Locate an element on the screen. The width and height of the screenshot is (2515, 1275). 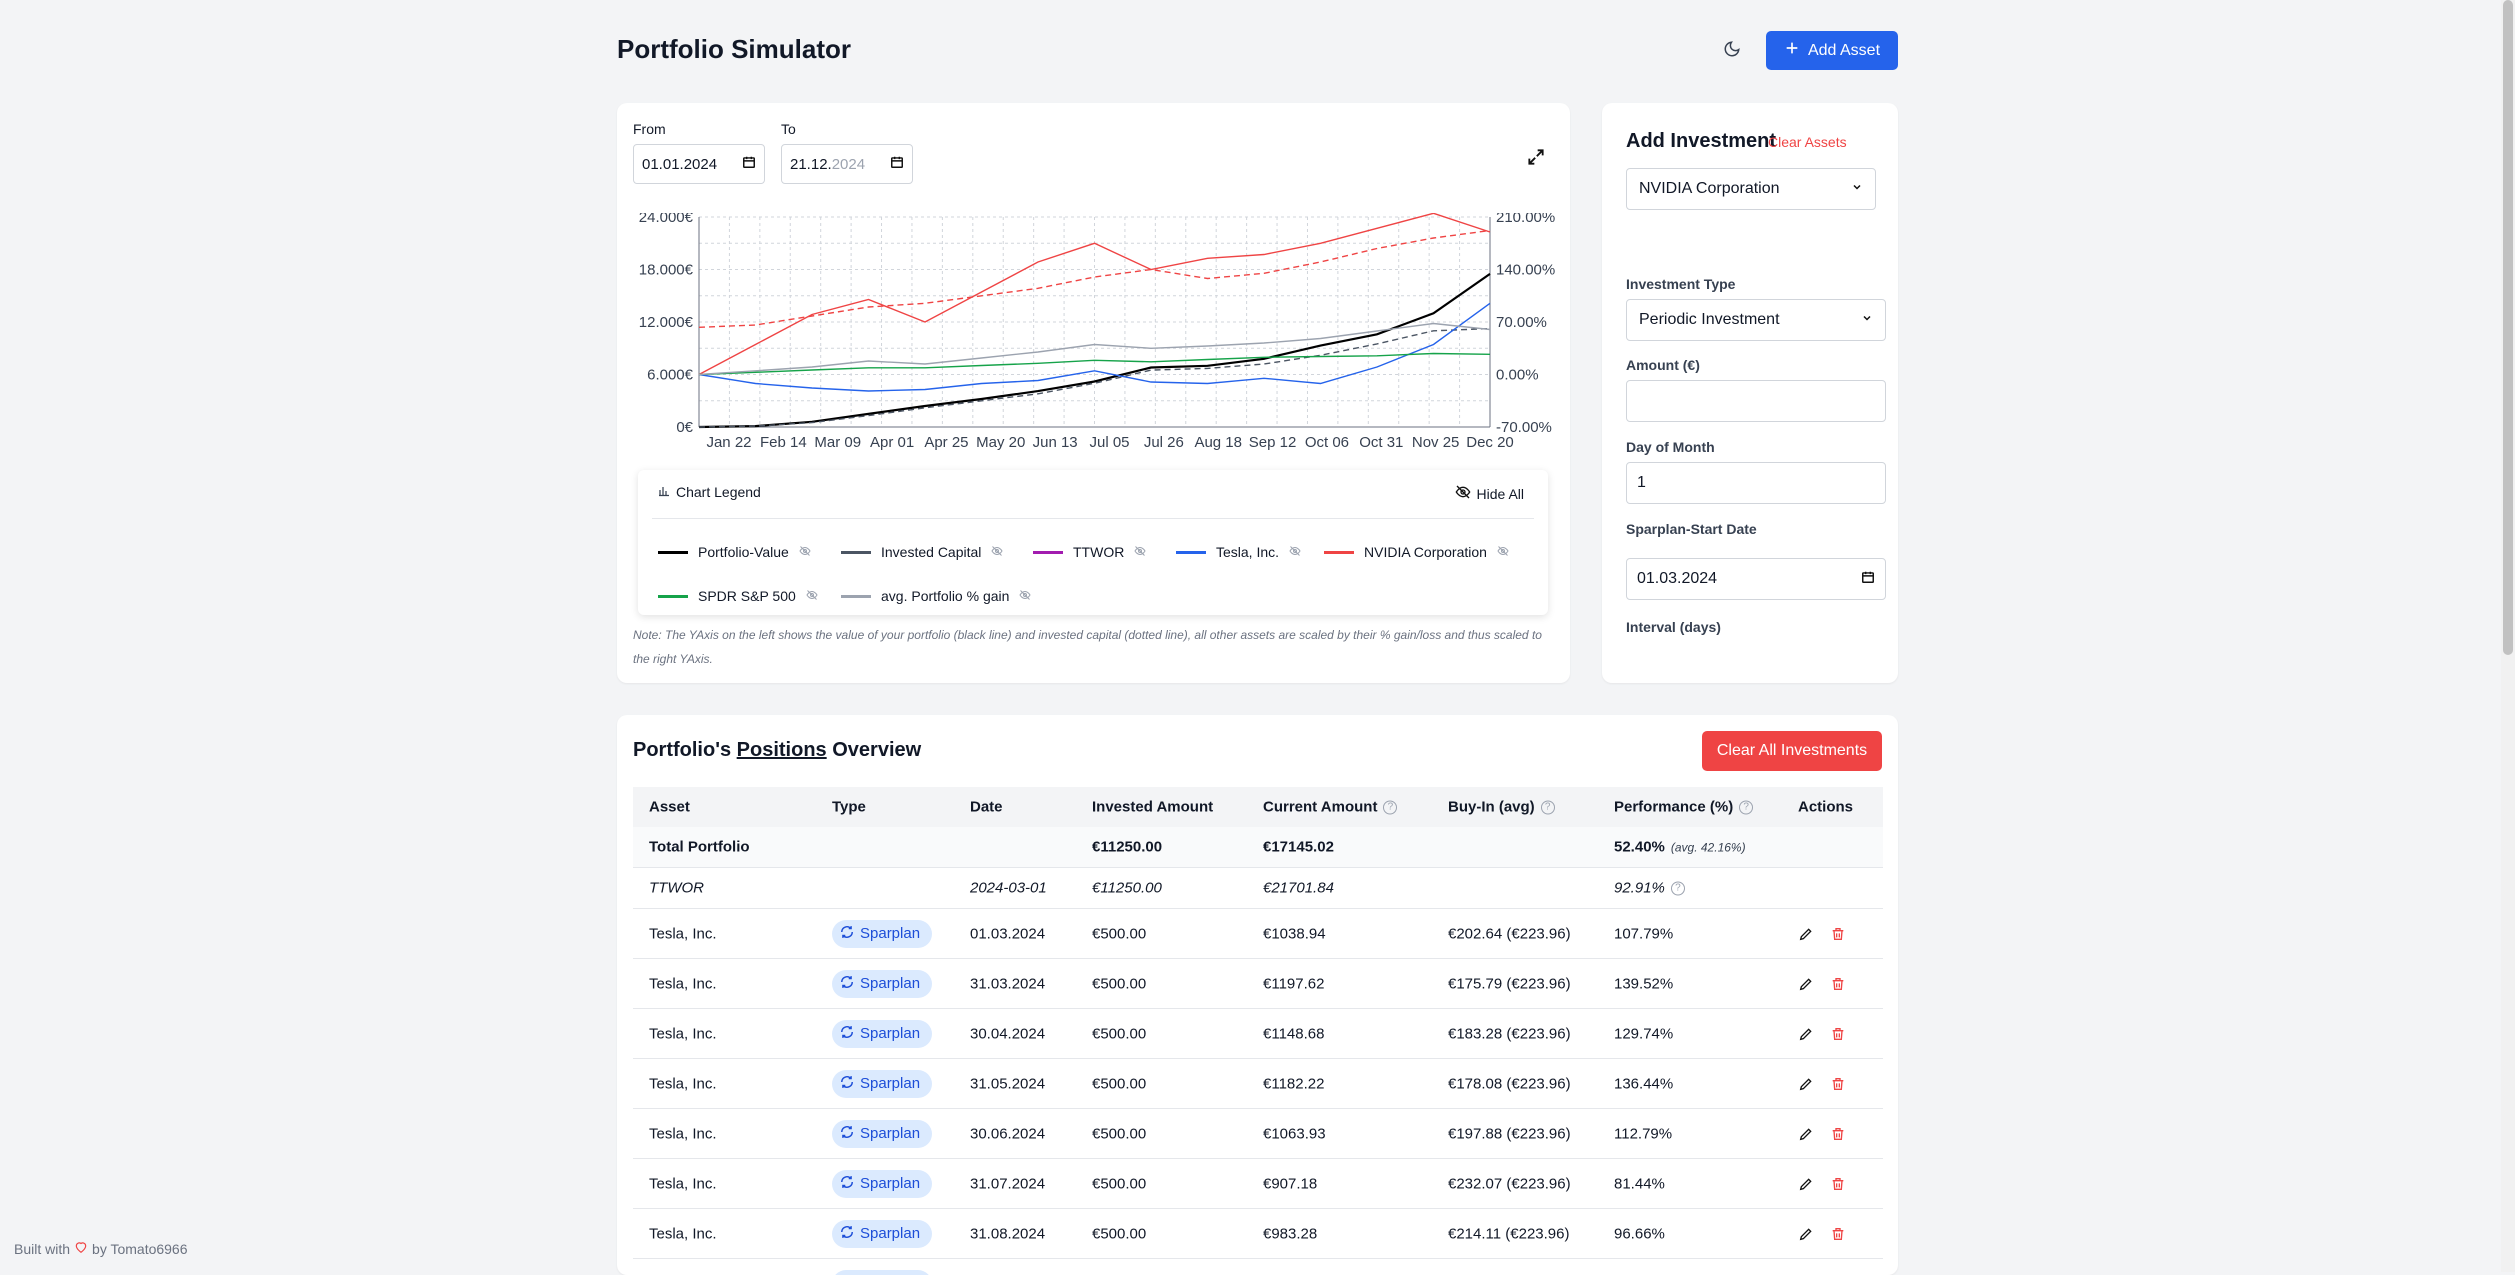
y-right-tick-label: 70.00% is located at coordinates (1521, 322).